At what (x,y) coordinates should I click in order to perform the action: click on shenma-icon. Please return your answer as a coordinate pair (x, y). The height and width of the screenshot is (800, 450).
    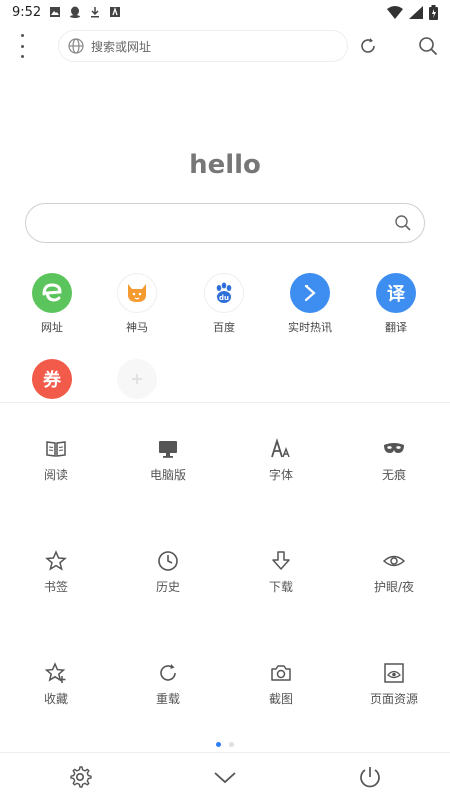
    Looking at the image, I should click on (137, 293).